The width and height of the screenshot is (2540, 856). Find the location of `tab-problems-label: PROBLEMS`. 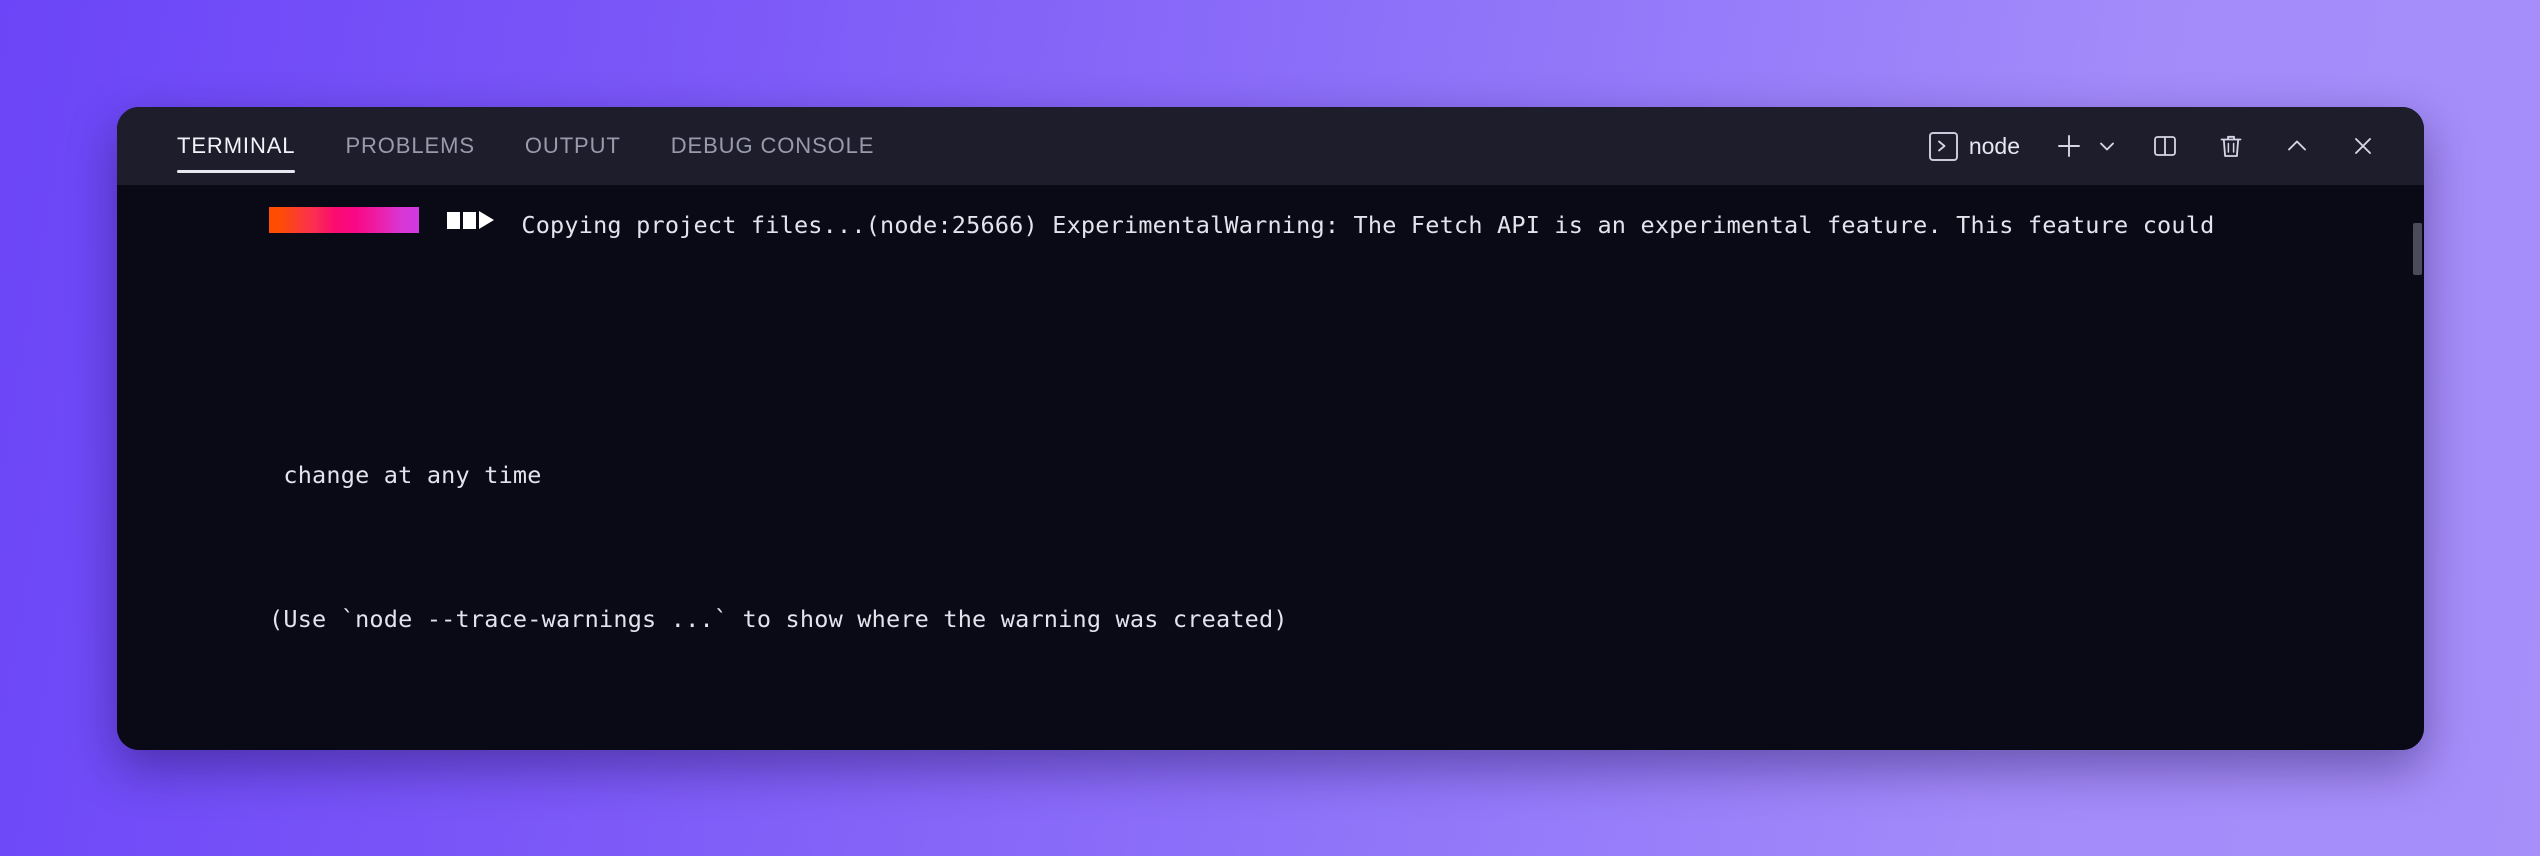

tab-problems-label: PROBLEMS is located at coordinates (410, 145).